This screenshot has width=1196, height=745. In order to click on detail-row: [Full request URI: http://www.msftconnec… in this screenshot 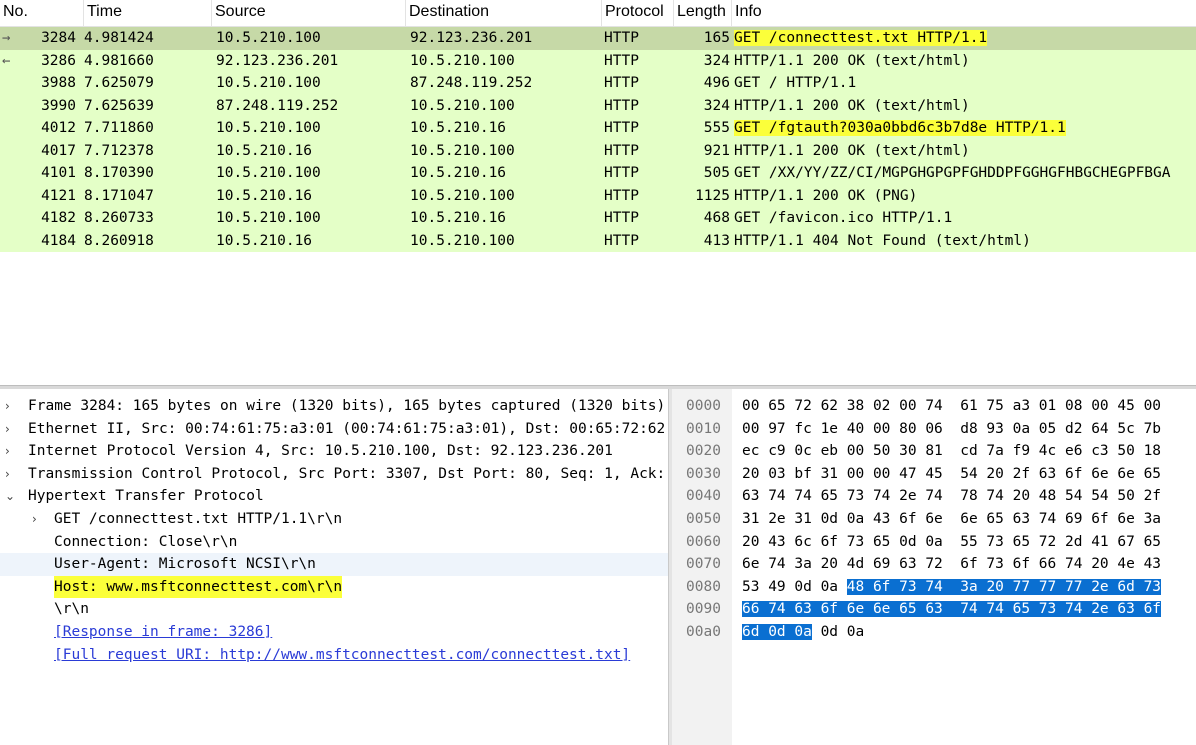, I will do `click(334, 655)`.